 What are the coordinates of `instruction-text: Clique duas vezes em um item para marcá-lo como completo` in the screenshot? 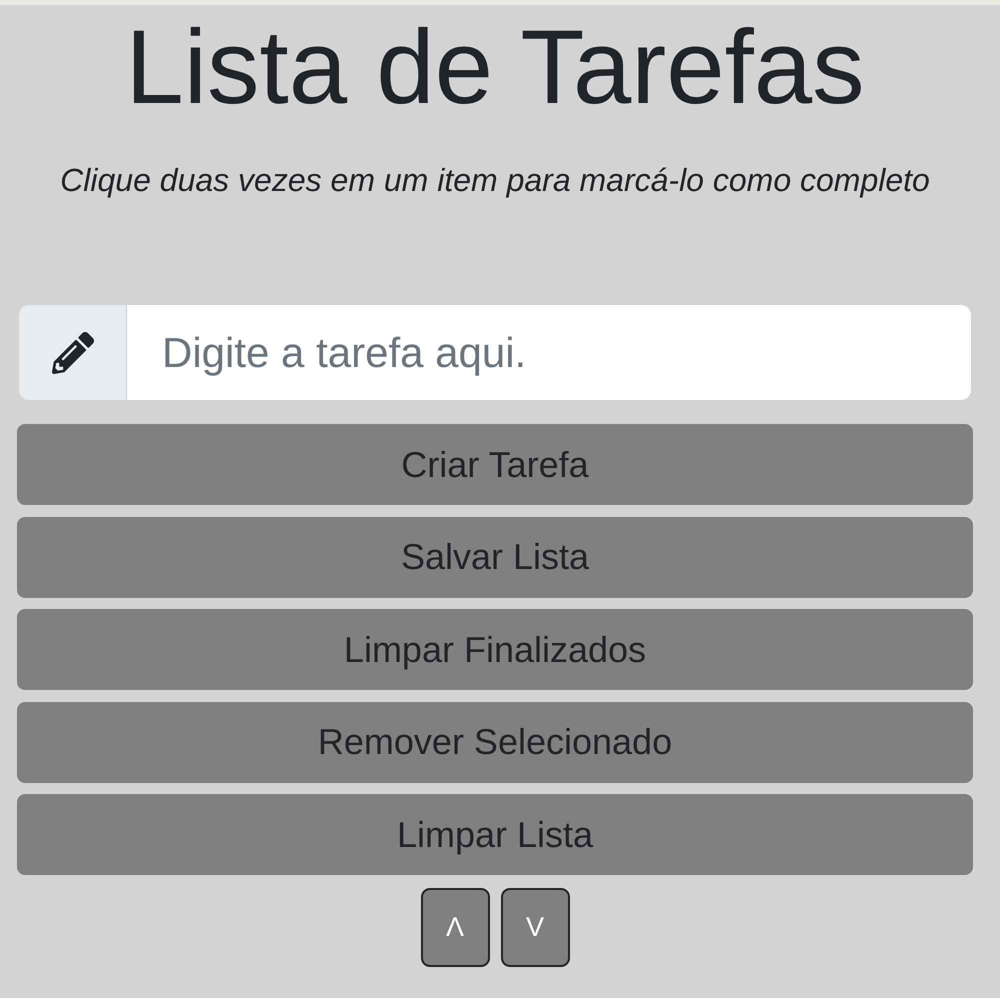 It's located at (495, 180).